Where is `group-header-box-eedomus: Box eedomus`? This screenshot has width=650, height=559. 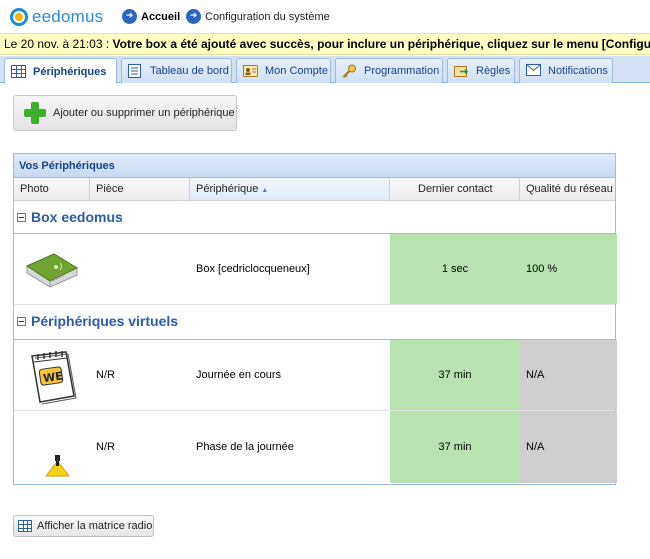
group-header-box-eedomus: Box eedomus is located at coordinates (314, 217).